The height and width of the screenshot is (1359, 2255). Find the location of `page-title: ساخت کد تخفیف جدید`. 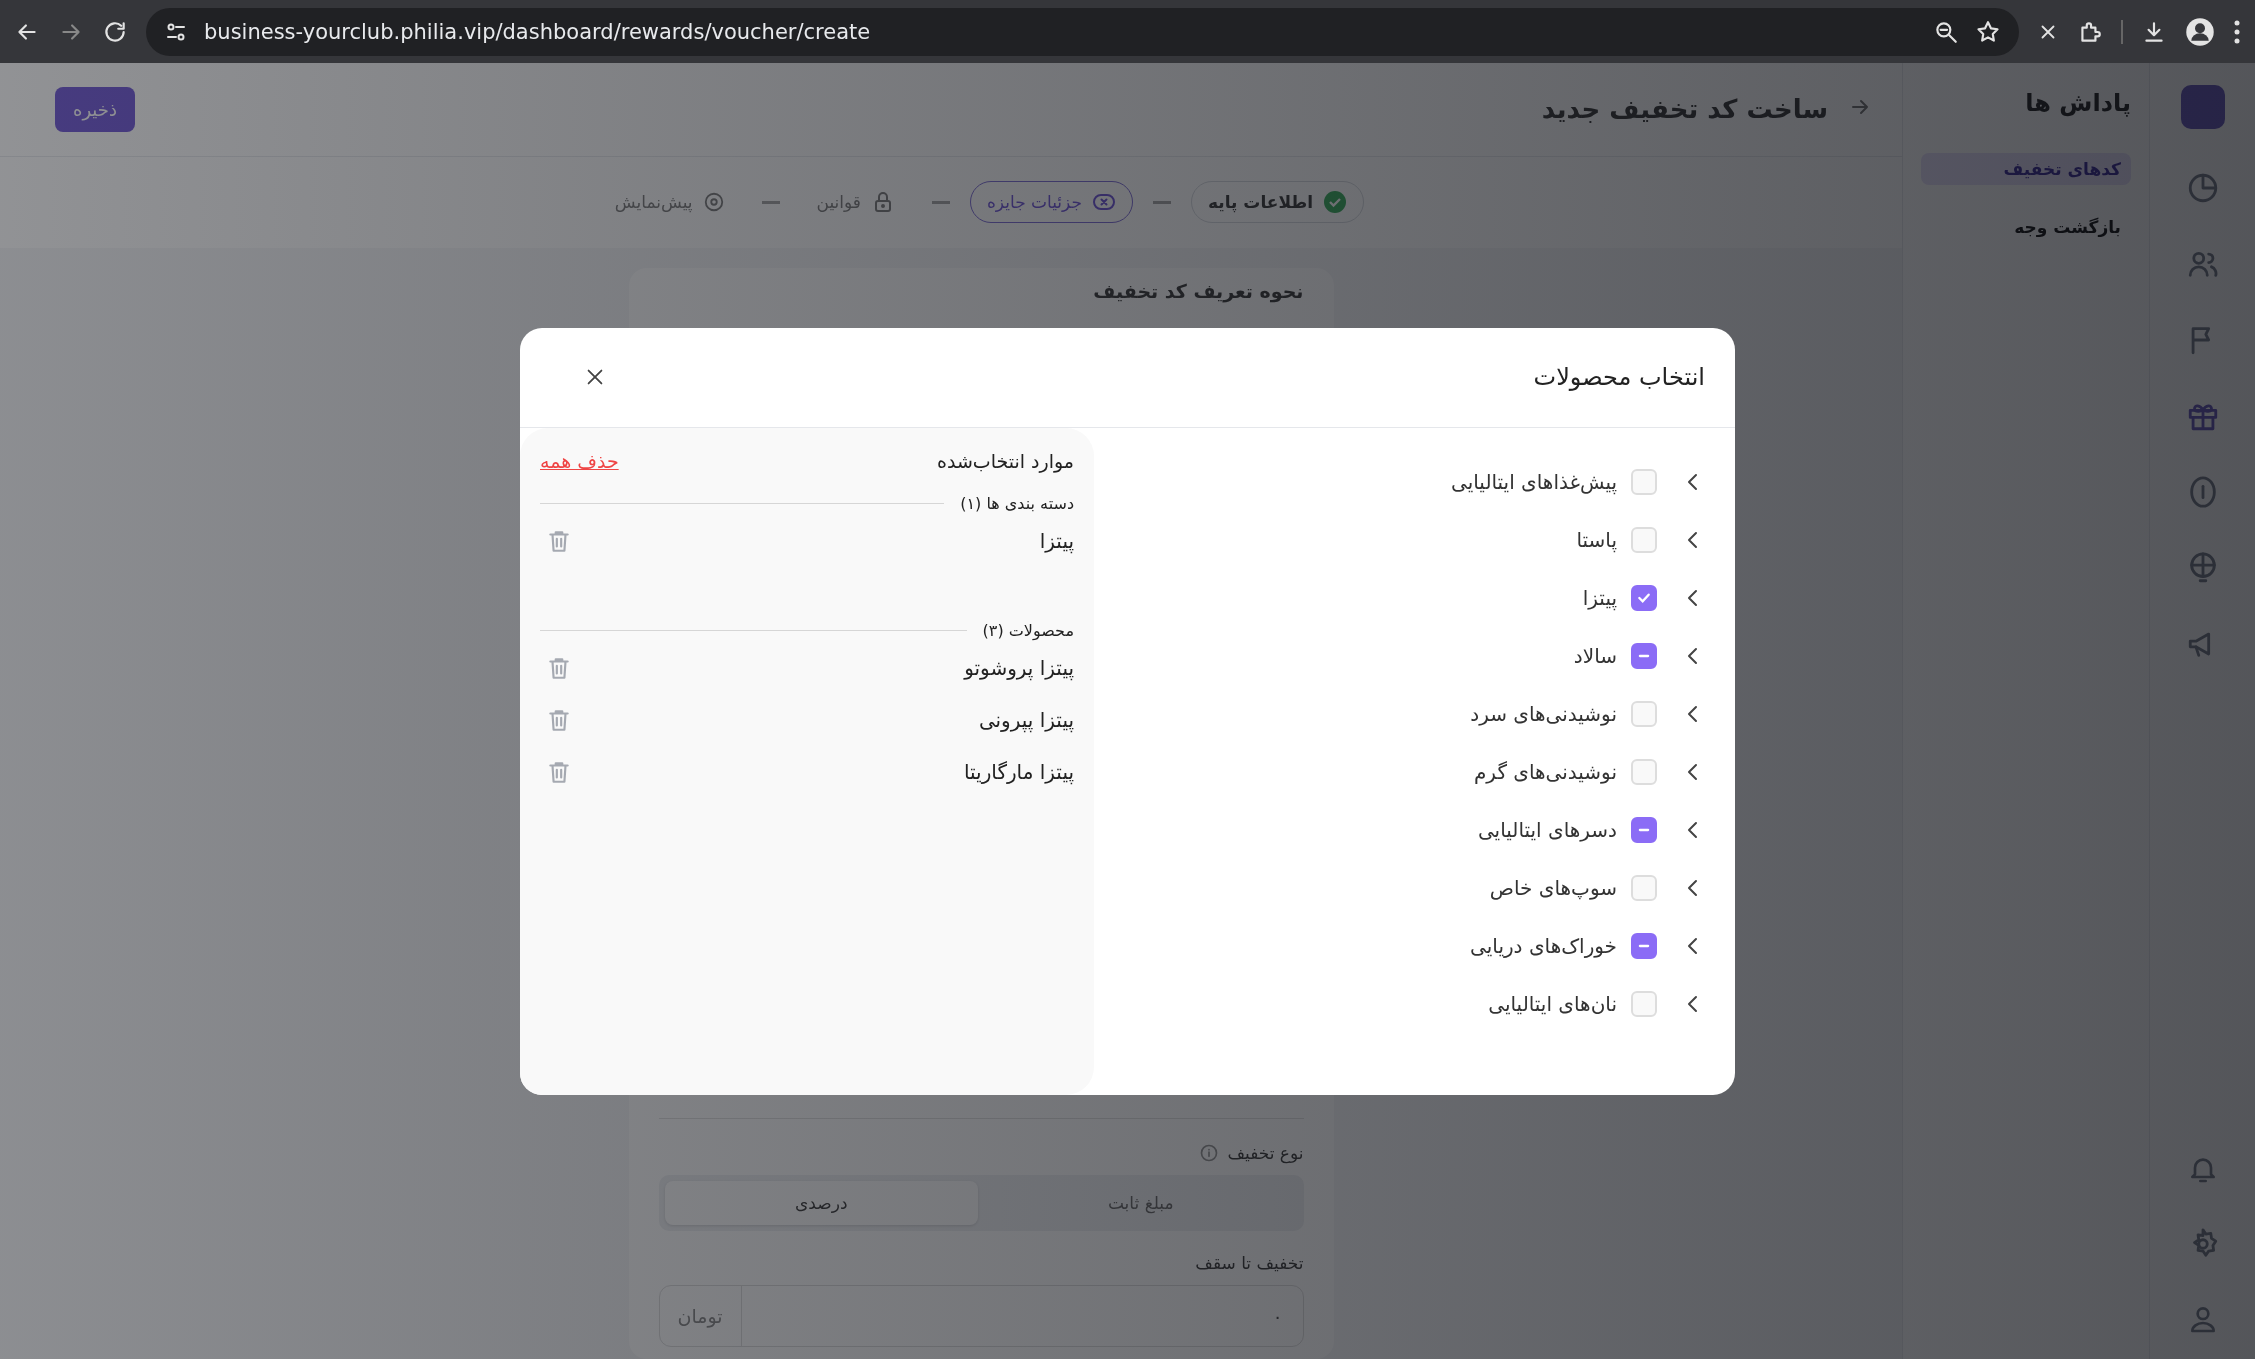

page-title: ساخت کد تخفیف جدید is located at coordinates (1684, 109).